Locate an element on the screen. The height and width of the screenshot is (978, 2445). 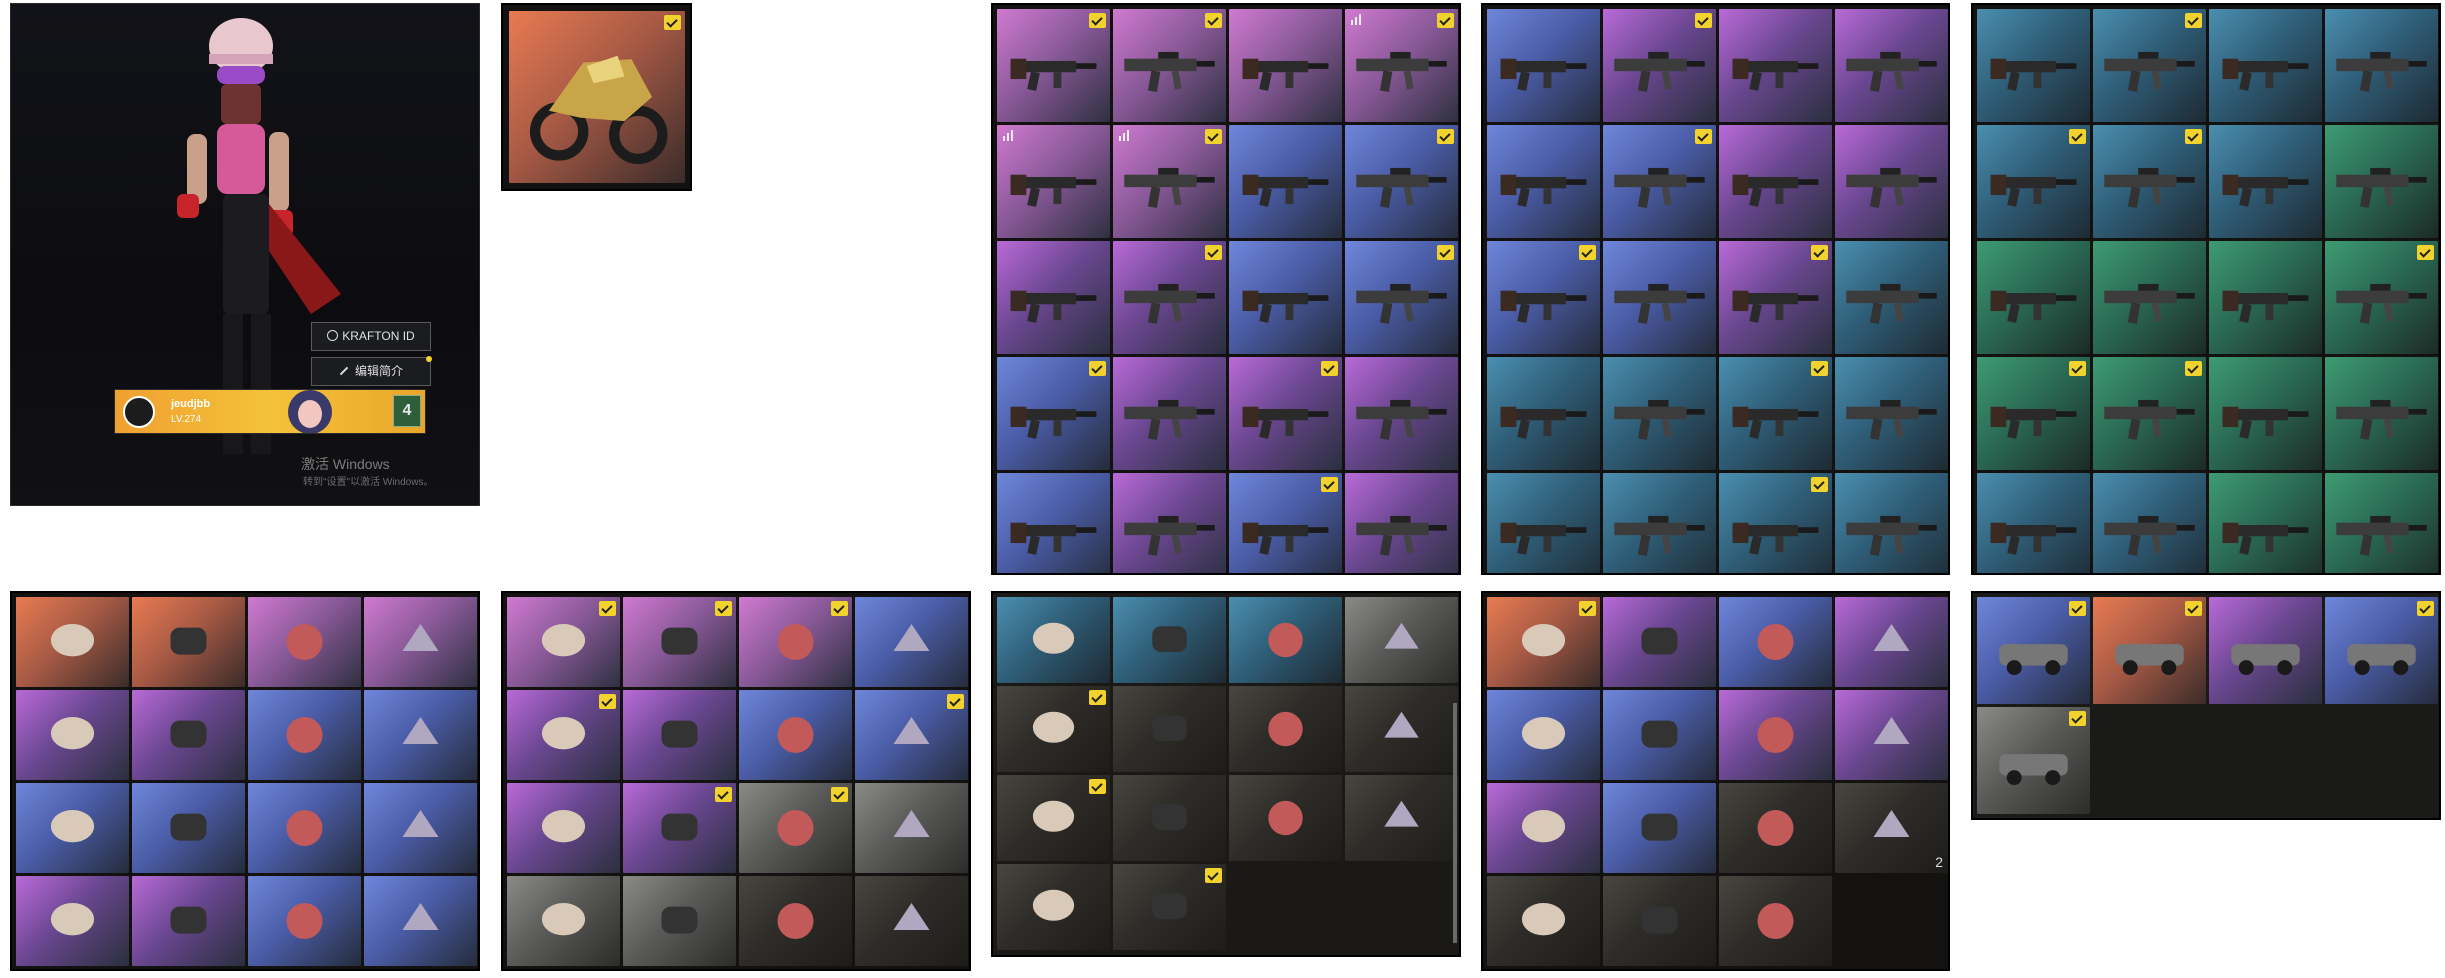
scrollbar is located at coordinates (1455, 823).